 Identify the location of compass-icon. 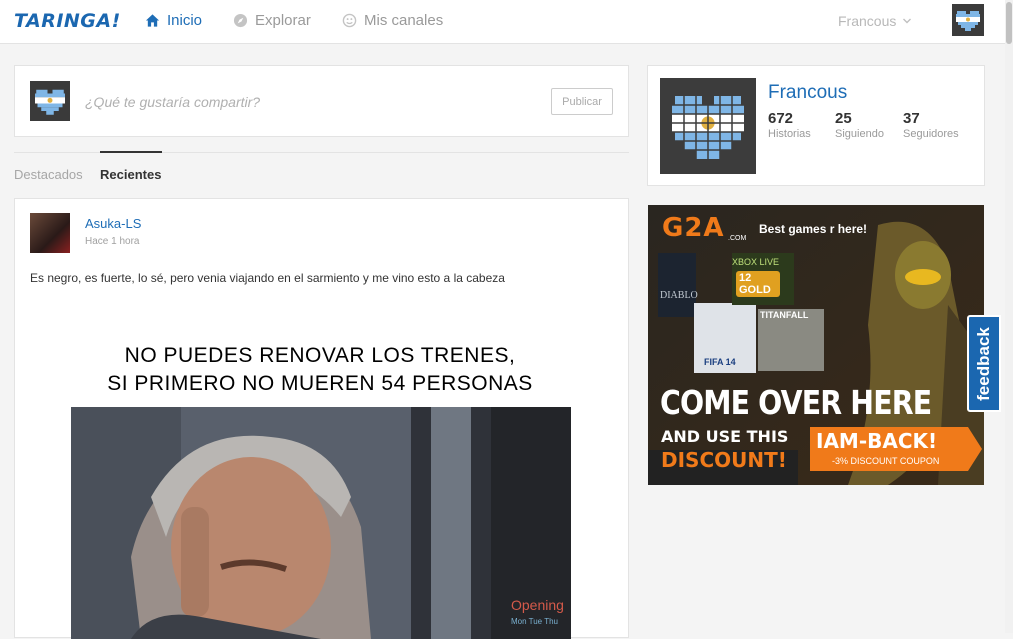
(240, 20).